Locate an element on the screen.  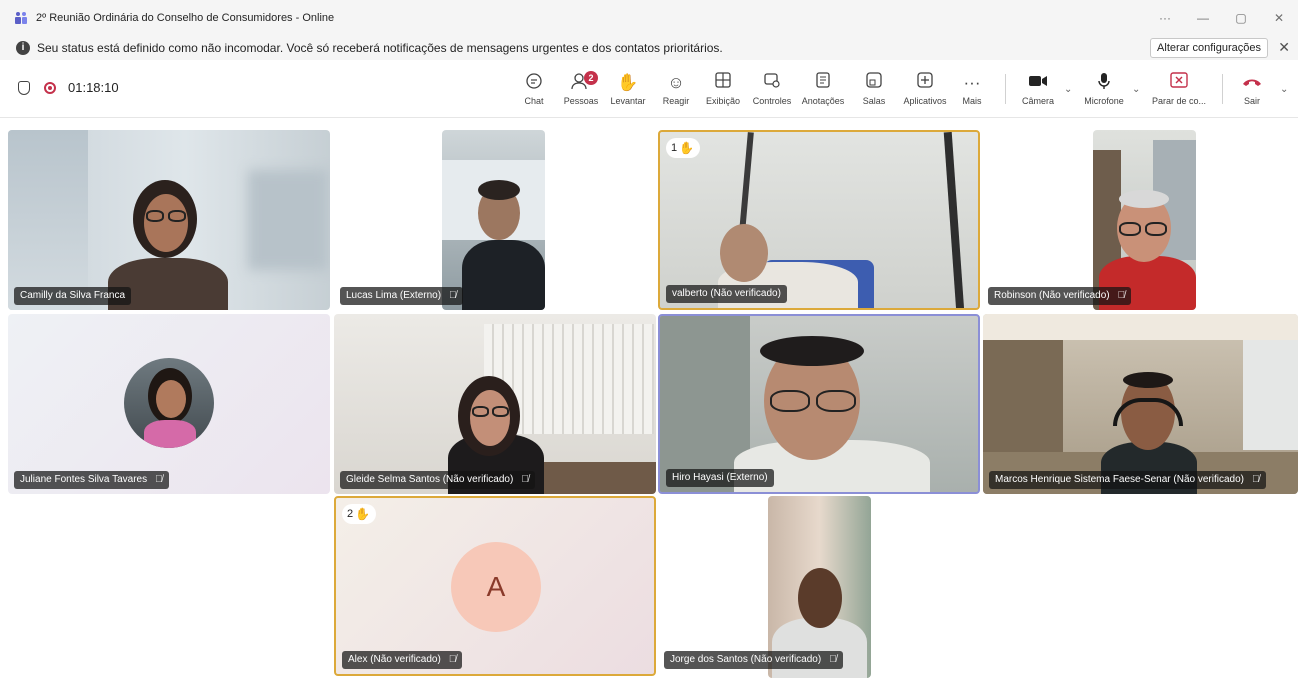
participant-tile: A 2 ✋ Alex (Não verificado) 🎙̸ is located at coordinates (495, 586).